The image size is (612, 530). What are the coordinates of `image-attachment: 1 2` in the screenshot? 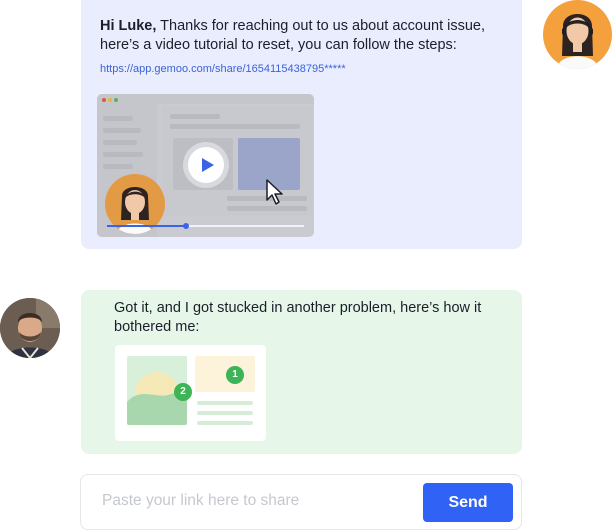 It's located at (190, 393).